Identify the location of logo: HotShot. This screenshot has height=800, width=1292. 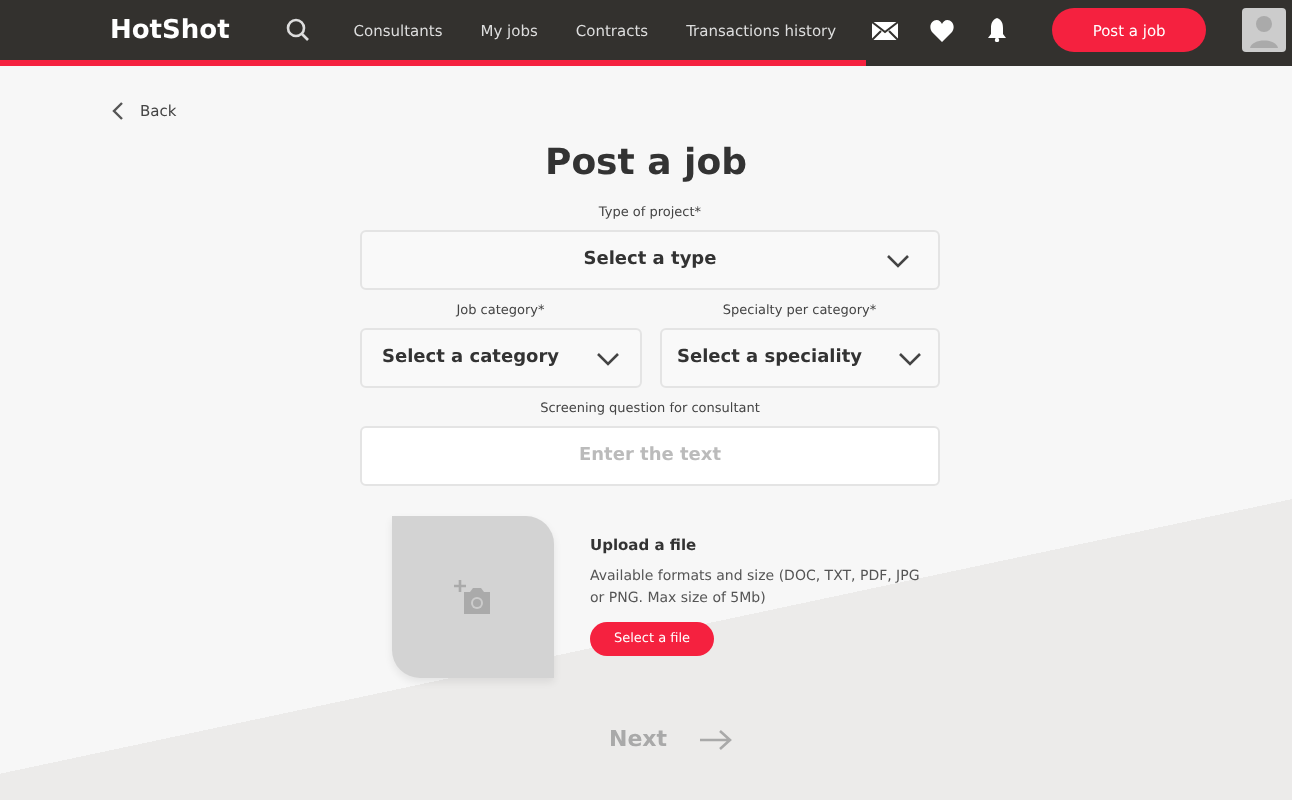
(170, 30).